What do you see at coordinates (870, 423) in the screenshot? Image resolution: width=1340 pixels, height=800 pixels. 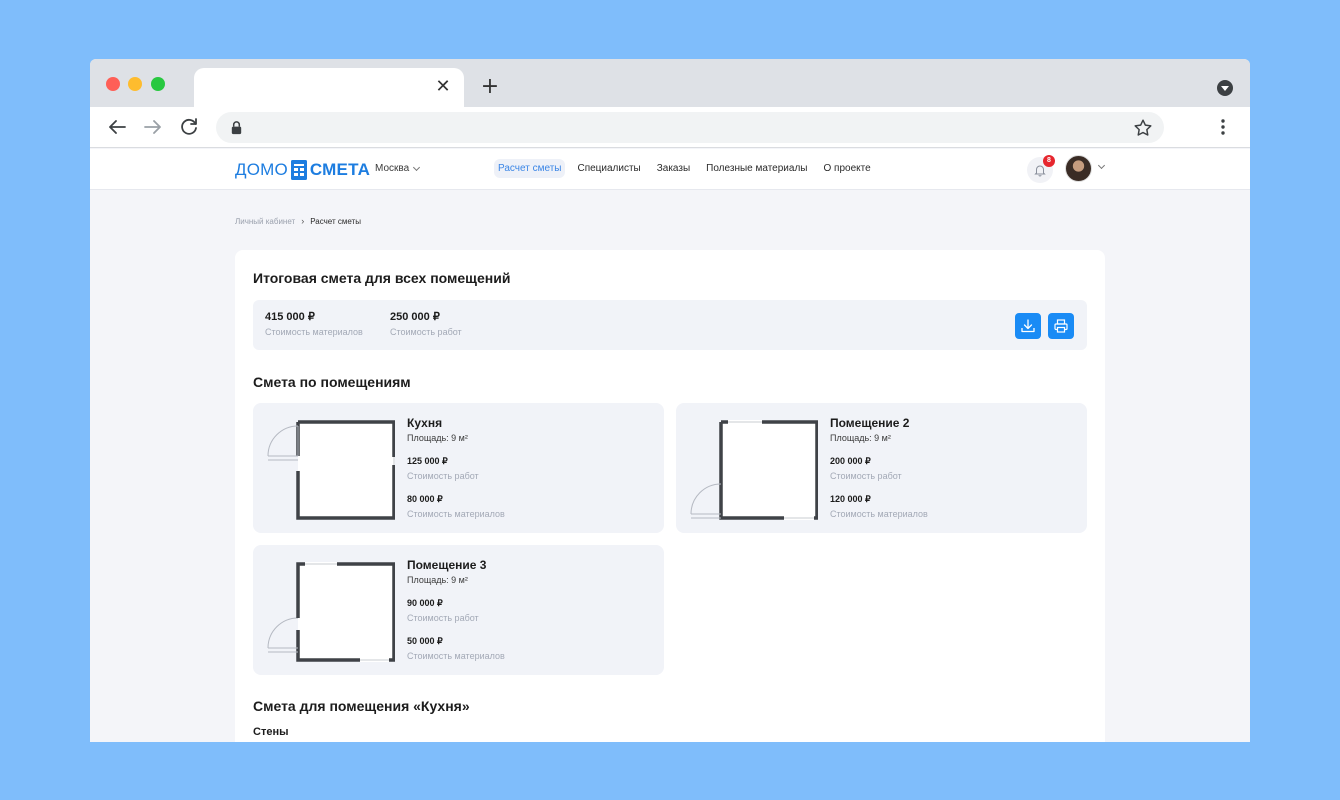 I see `room-name: Помещение 2` at bounding box center [870, 423].